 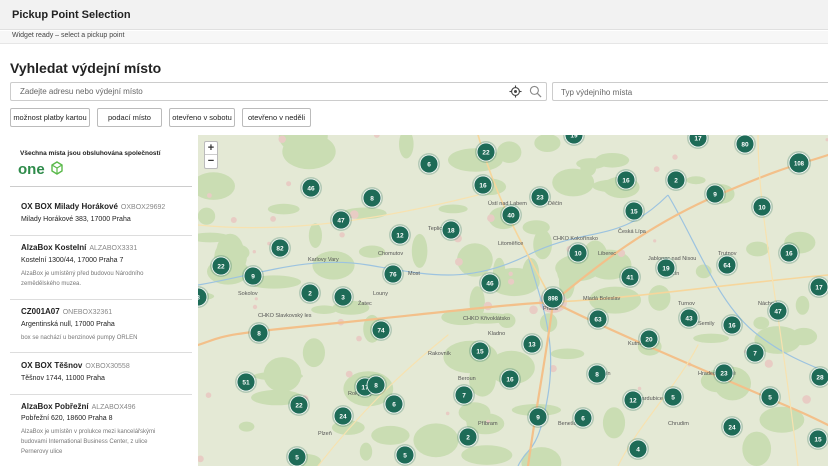 What do you see at coordinates (666, 268) in the screenshot?
I see `map-cluster-marker: 19` at bounding box center [666, 268].